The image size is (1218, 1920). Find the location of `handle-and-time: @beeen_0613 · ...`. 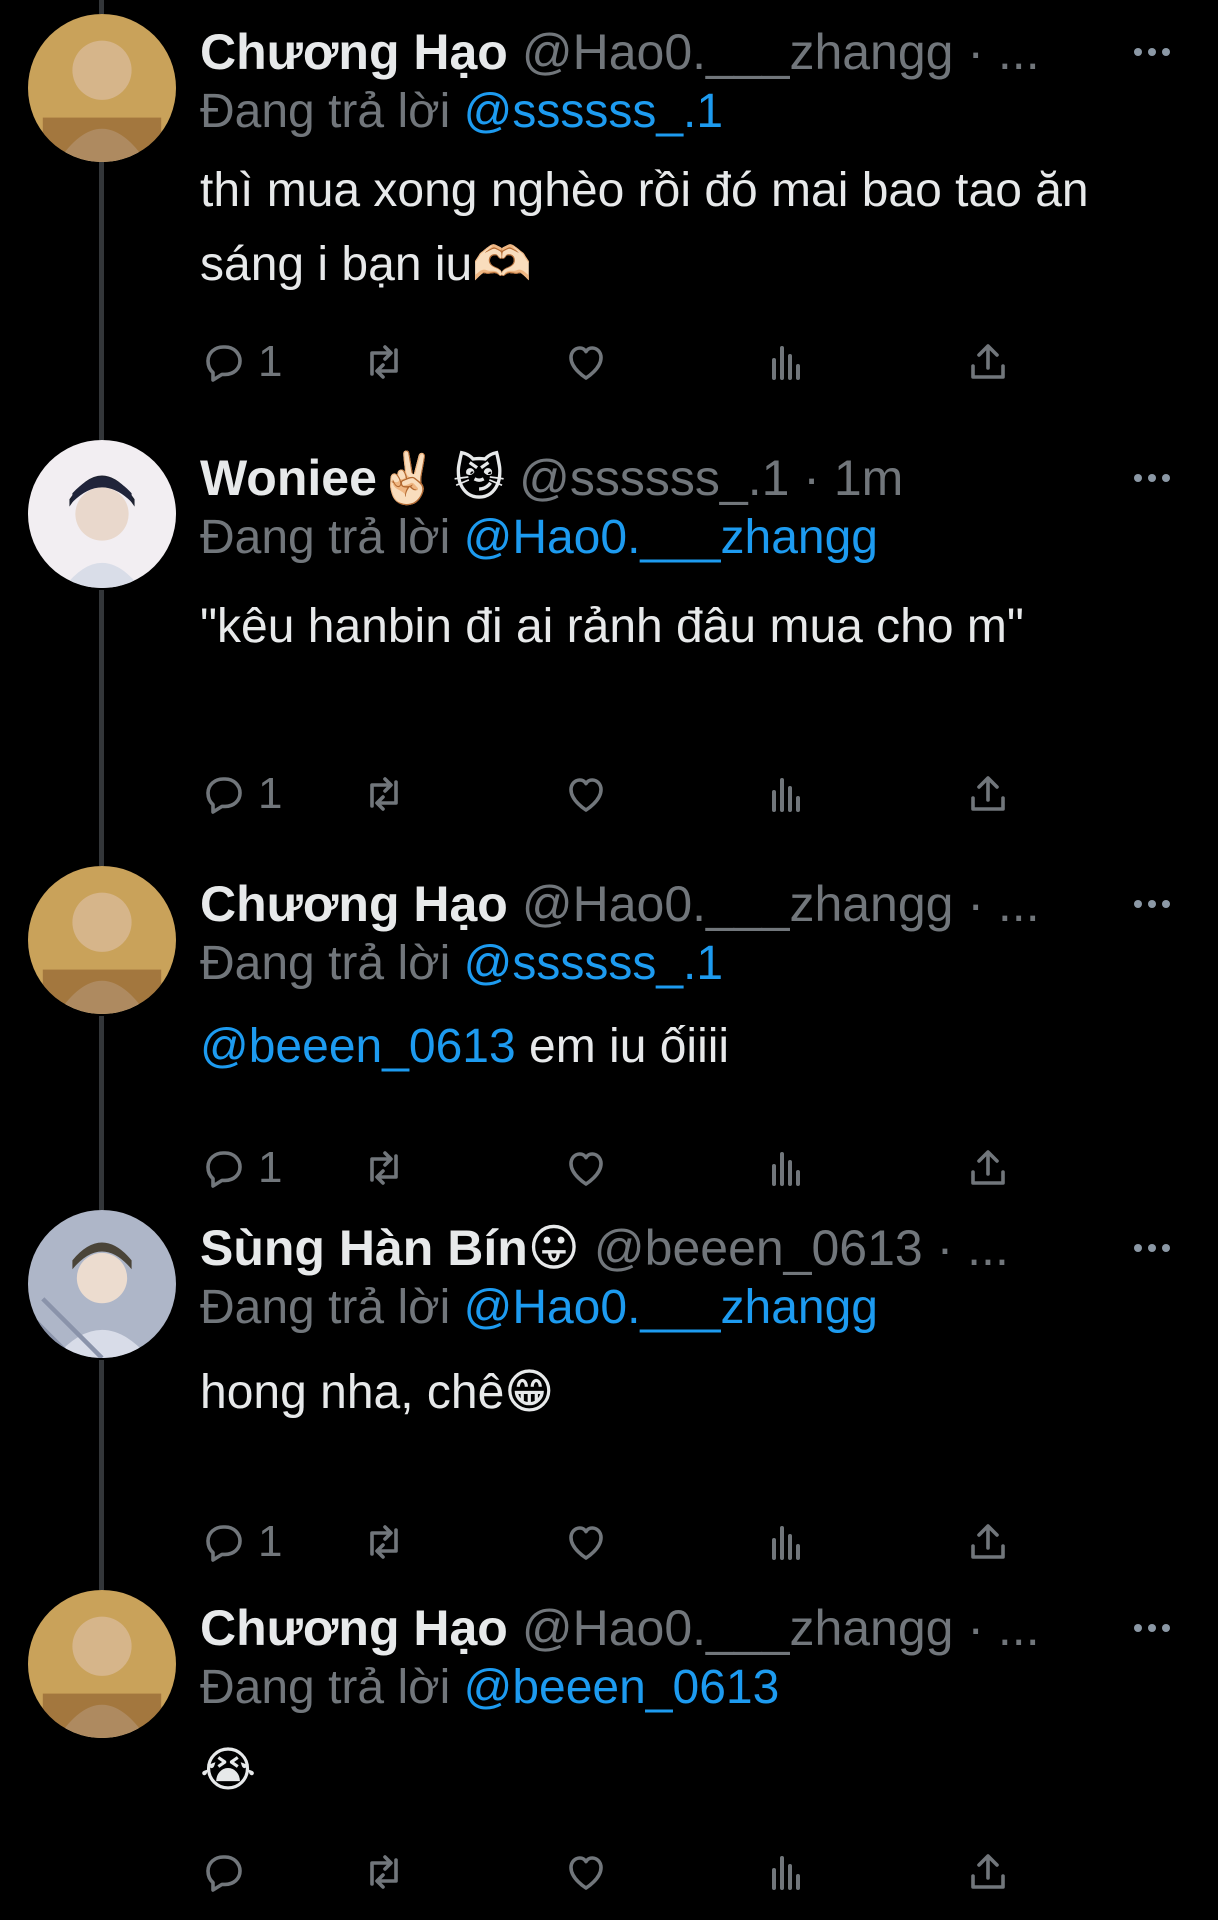

handle-and-time: @beeen_0613 · ... is located at coordinates (801, 1248).